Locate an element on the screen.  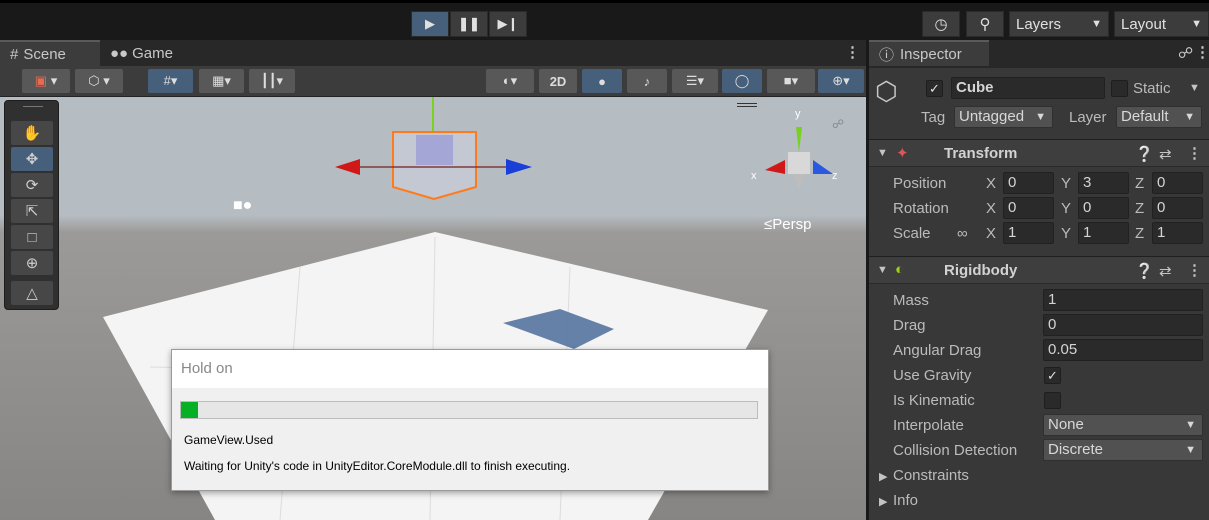
play-button: ▶ is located at coordinates (430, 24).